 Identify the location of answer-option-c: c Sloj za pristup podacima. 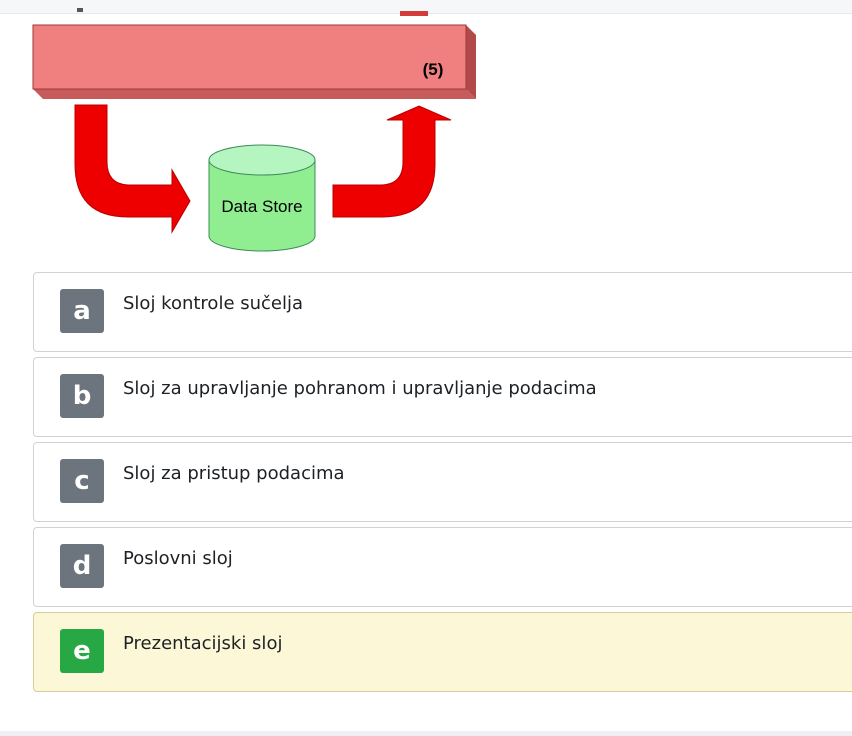
(442, 482).